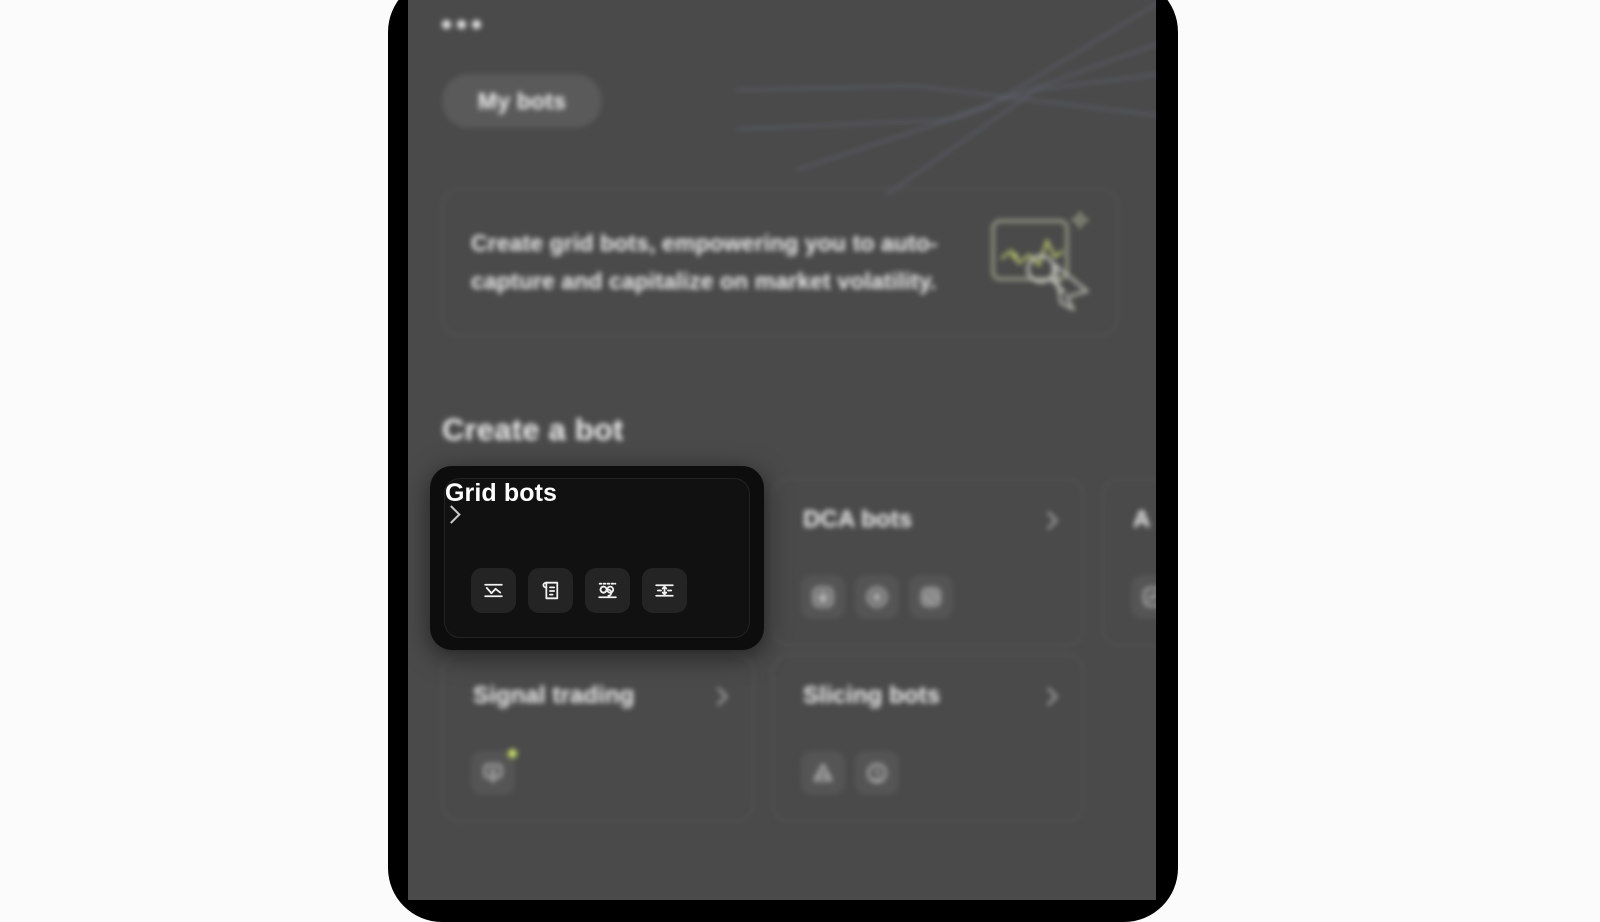 The height and width of the screenshot is (922, 1600). What do you see at coordinates (595, 501) in the screenshot?
I see `card-header: Grid bots` at bounding box center [595, 501].